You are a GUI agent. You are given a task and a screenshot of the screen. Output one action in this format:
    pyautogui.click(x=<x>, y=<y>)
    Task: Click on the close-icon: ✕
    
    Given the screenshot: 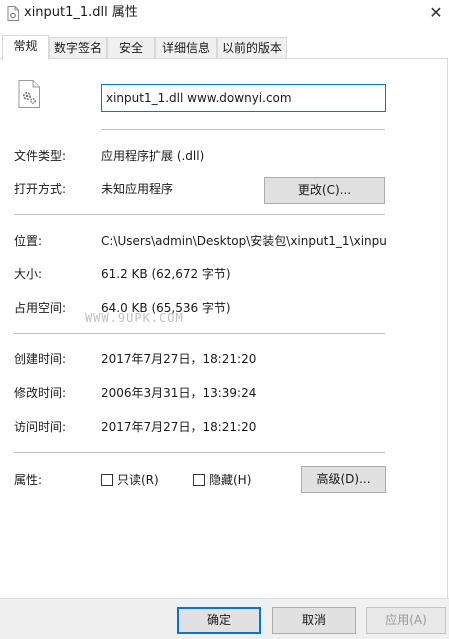 What is the action you would take?
    pyautogui.click(x=436, y=12)
    